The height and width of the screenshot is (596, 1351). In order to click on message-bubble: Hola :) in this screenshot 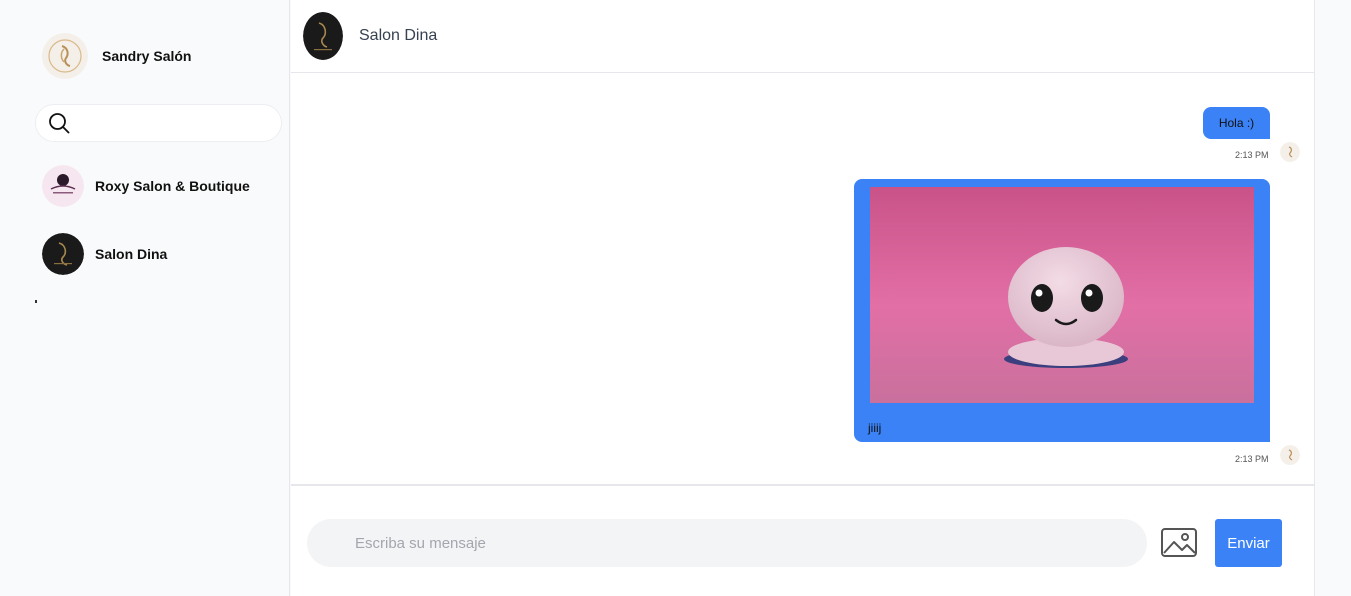, I will do `click(1236, 123)`.